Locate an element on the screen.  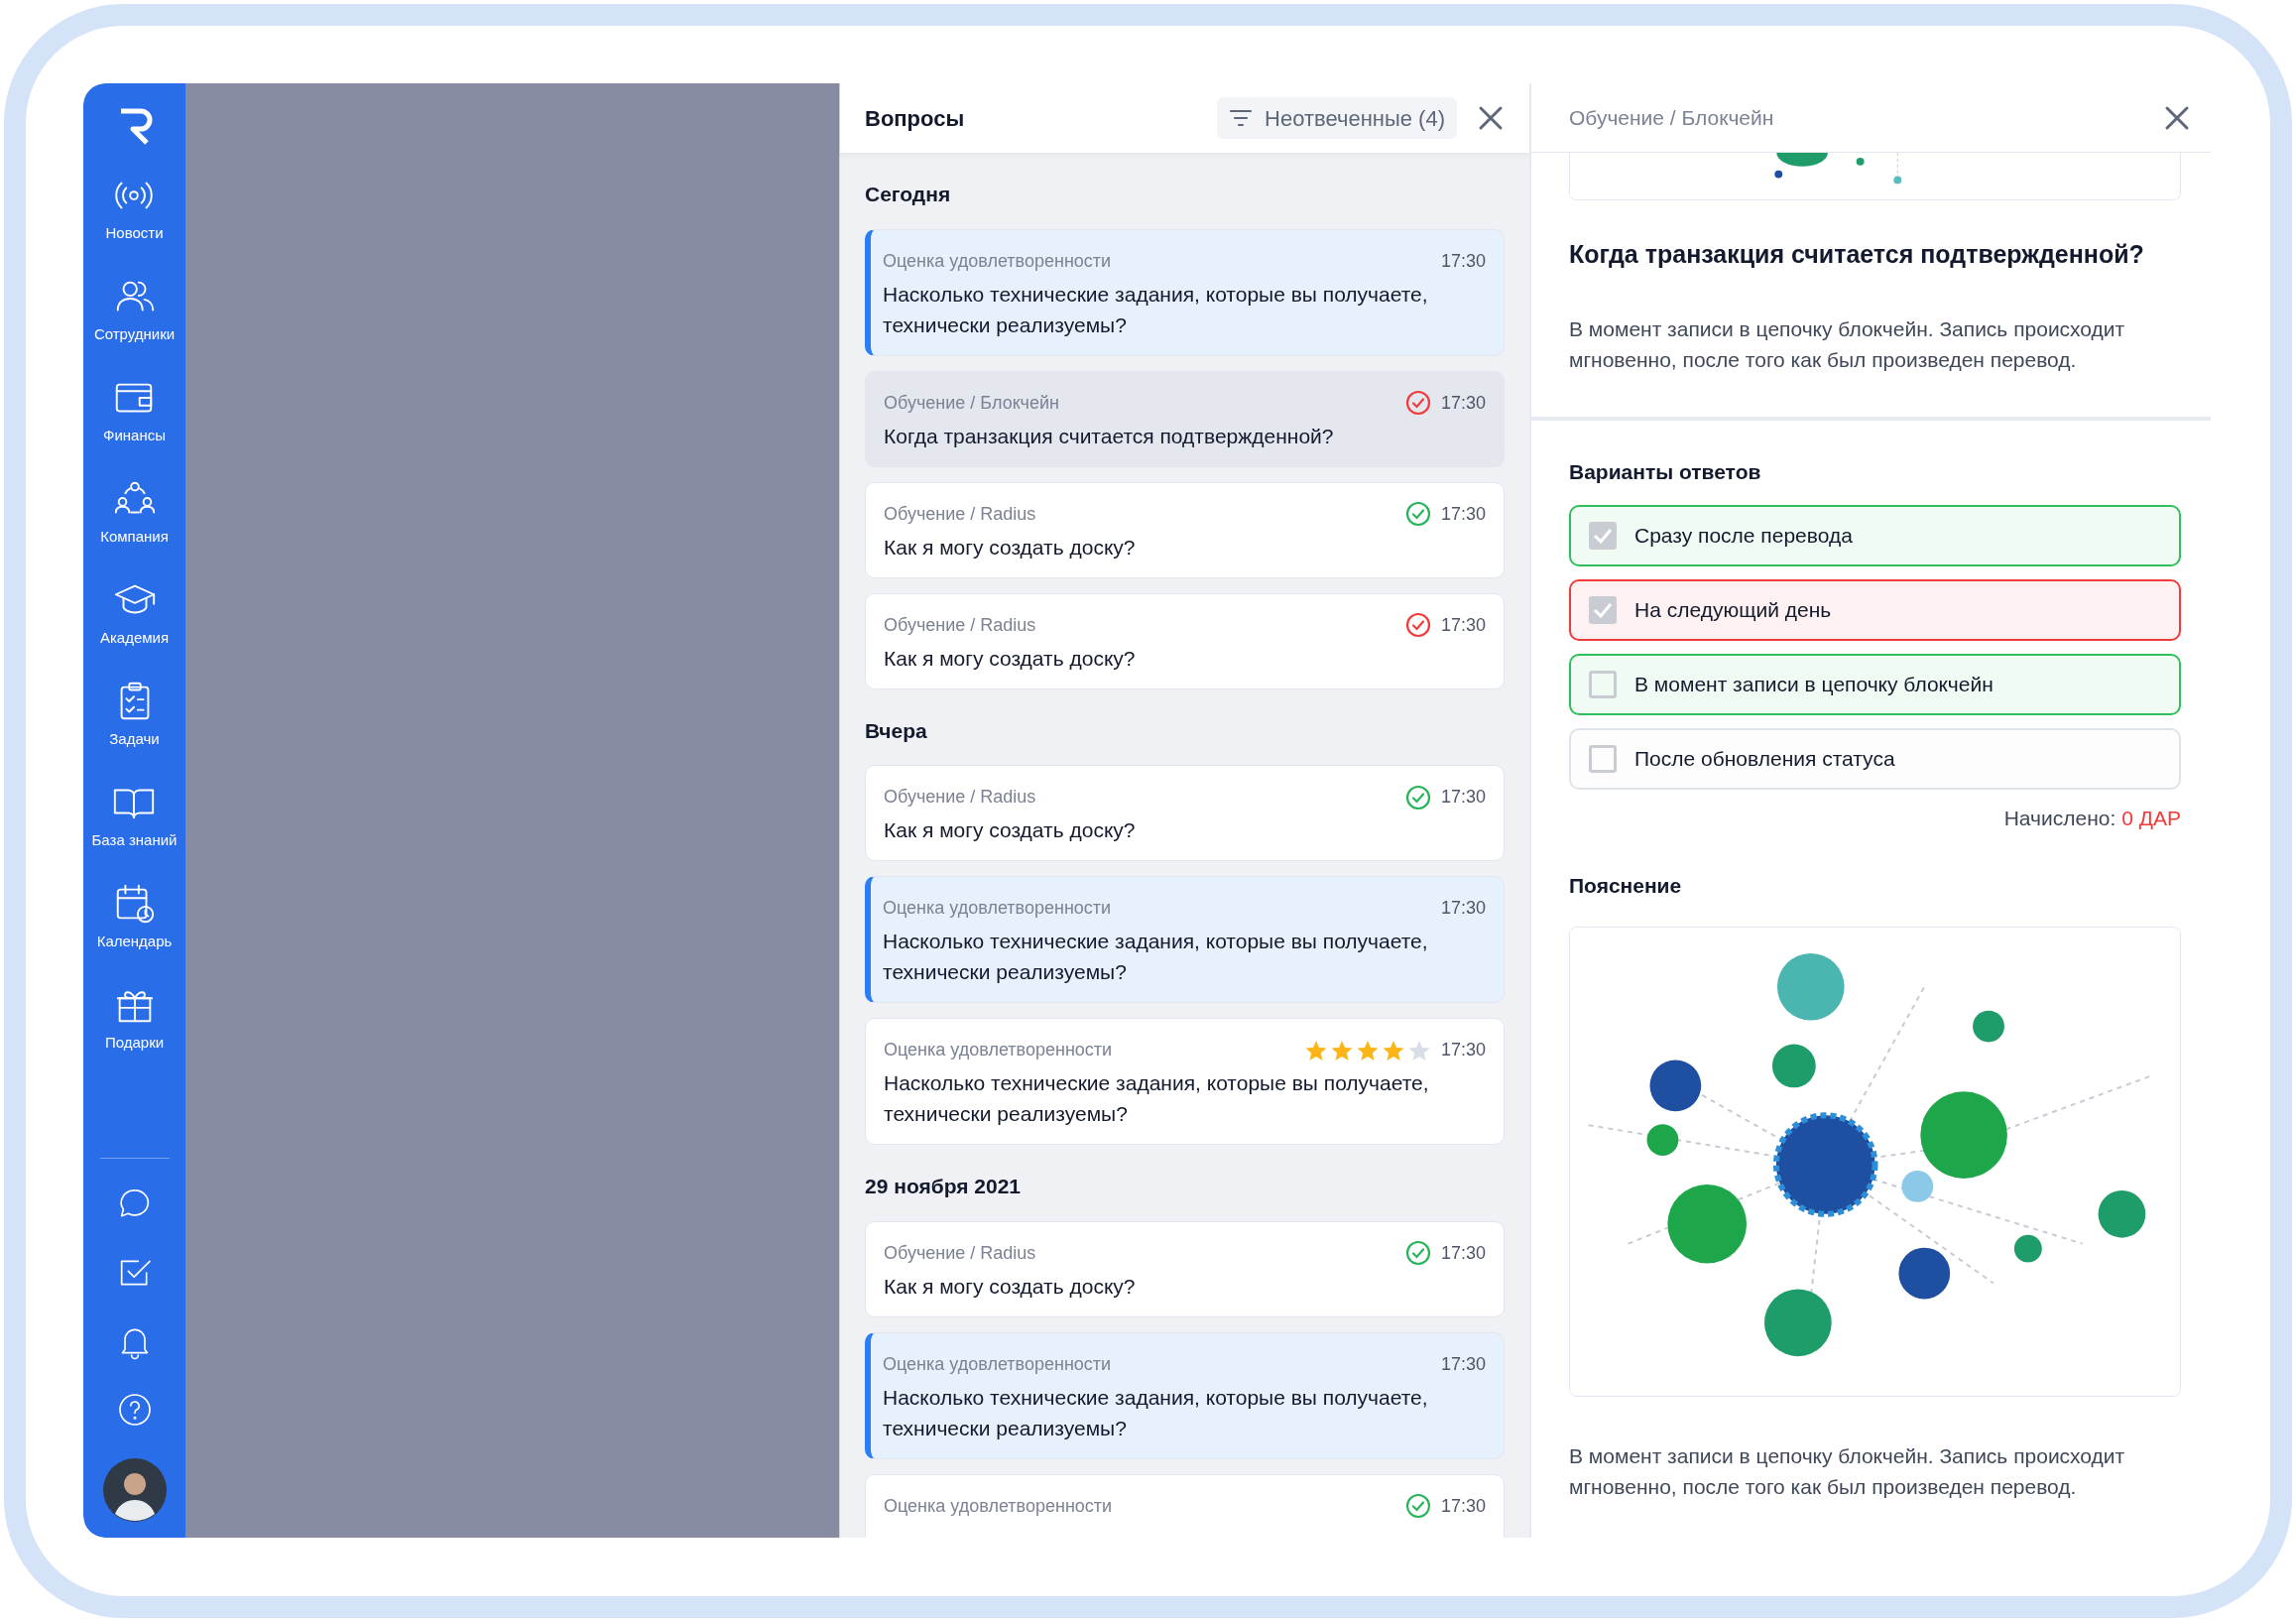
answer-option: Сразу после перевода is located at coordinates (1875, 535).